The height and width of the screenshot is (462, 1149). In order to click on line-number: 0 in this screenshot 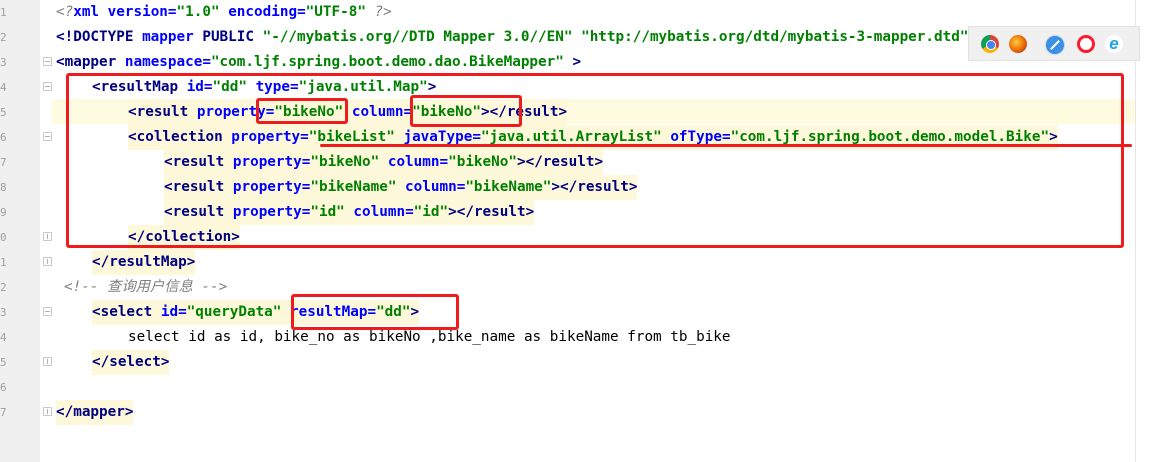, I will do `click(3, 237)`.